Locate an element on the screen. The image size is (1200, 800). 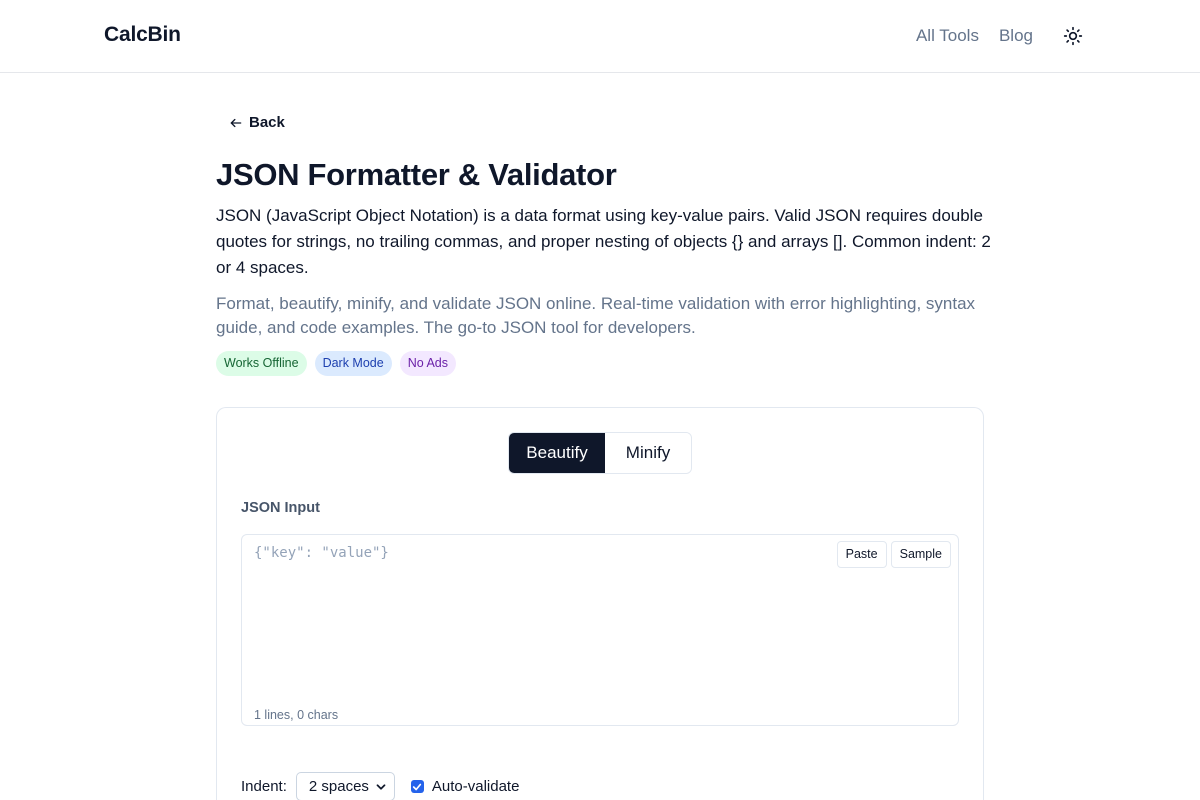
page-title: JSON Formatter & Validator is located at coordinates (416, 174).